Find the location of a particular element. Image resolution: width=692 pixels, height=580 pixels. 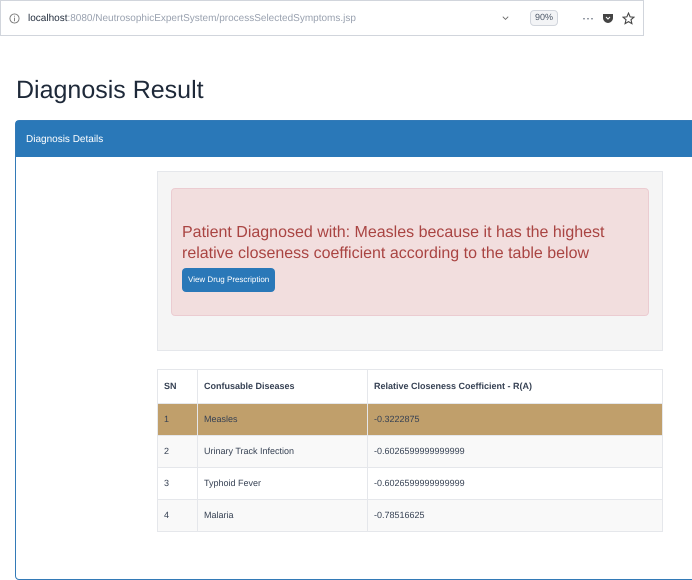

table-row: 2 Urinary Track Infection -0.6026599999999999 is located at coordinates (410, 452).